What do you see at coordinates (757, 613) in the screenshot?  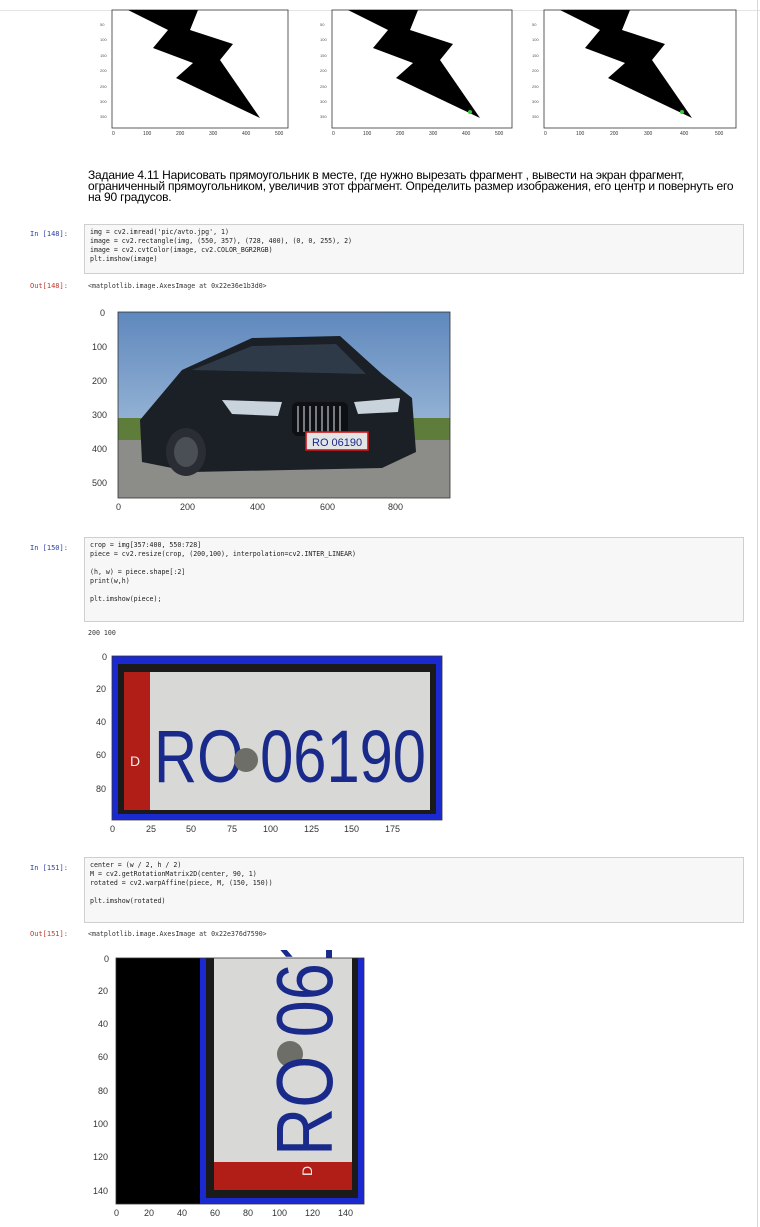 I see `scrollbar-track` at bounding box center [757, 613].